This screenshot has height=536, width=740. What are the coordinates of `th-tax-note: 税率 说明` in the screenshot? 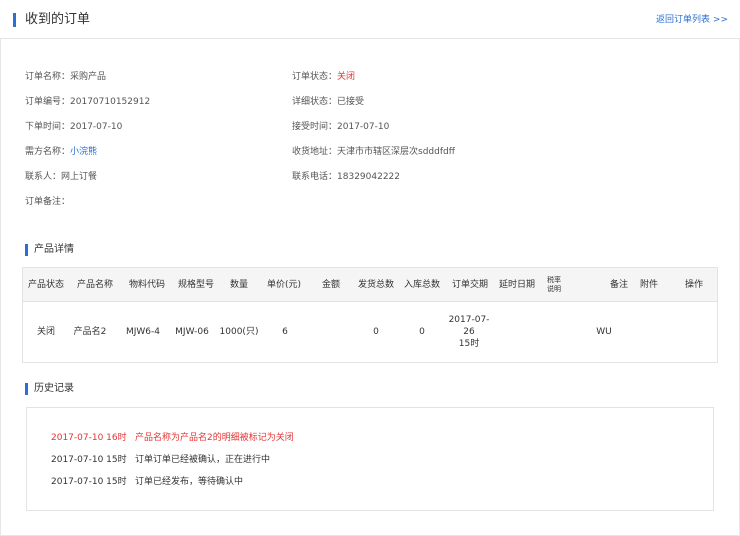 It's located at (554, 284).